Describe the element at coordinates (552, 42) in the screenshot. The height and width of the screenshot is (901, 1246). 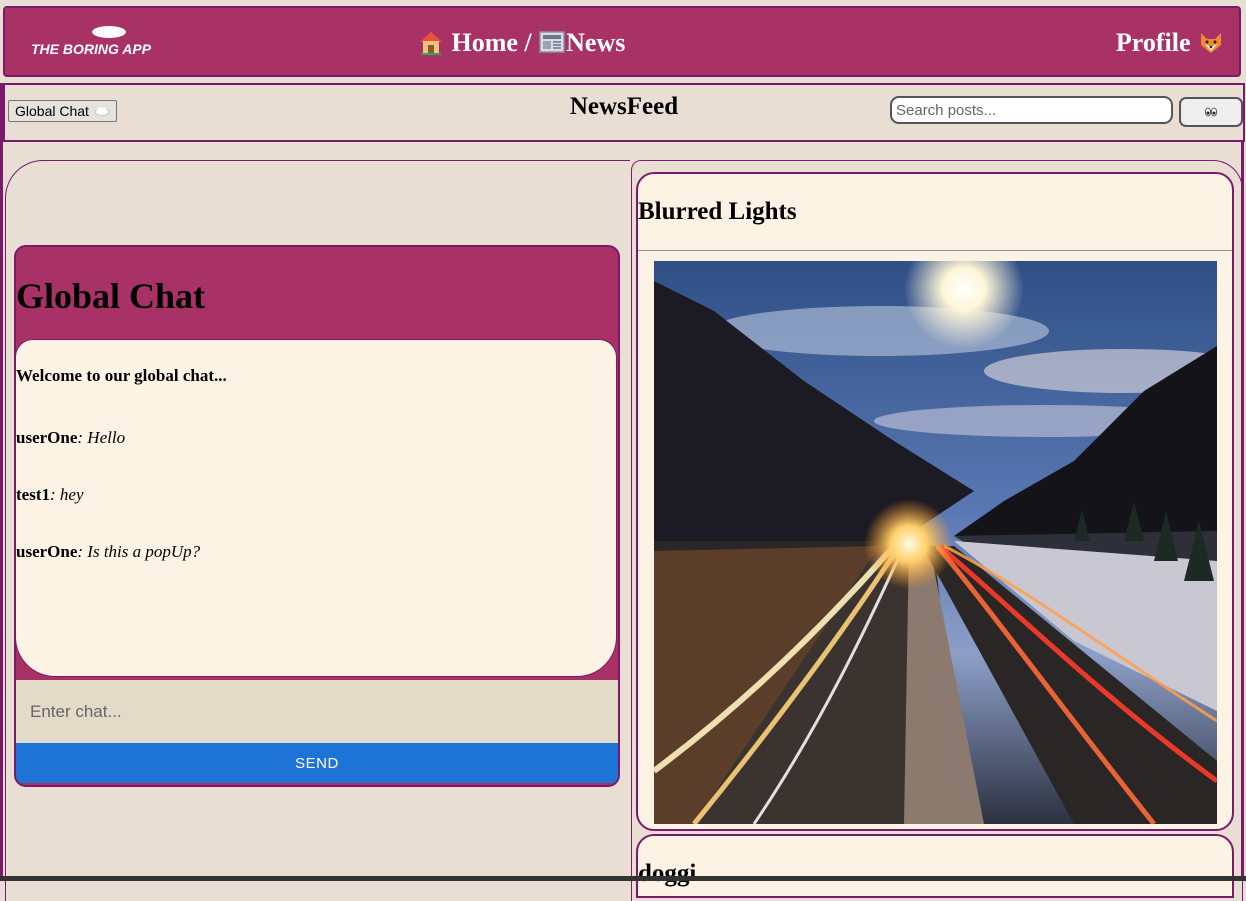
I see `newspaper-icon` at that location.